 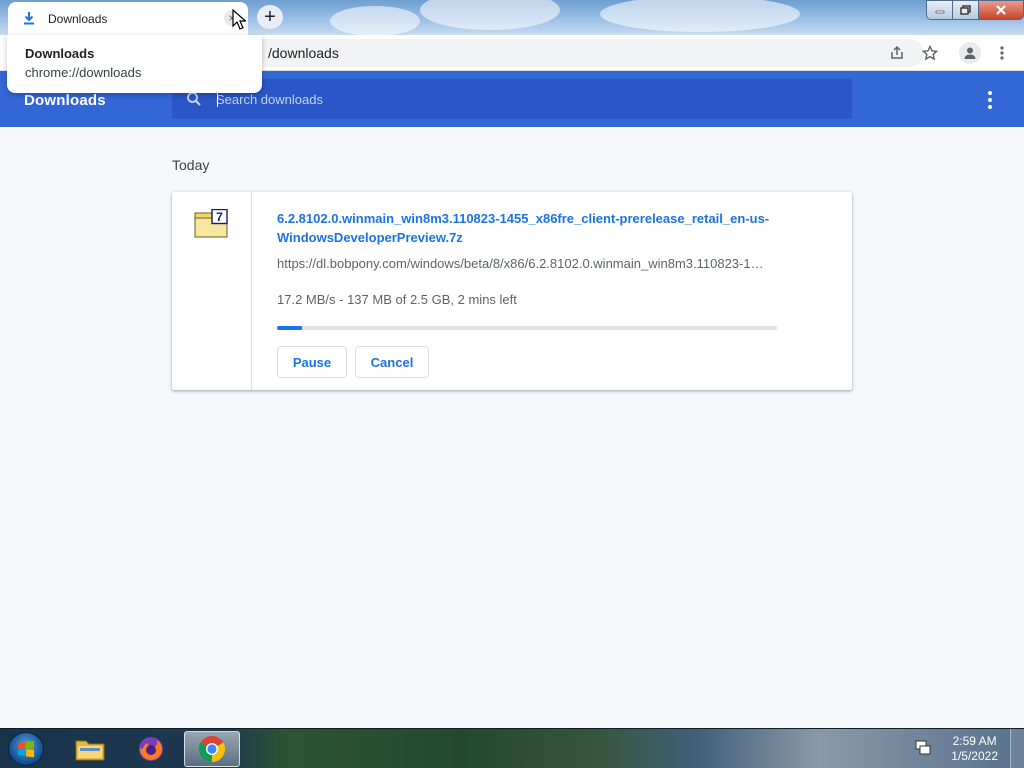 I want to click on menu-icon, so click(x=1002, y=53).